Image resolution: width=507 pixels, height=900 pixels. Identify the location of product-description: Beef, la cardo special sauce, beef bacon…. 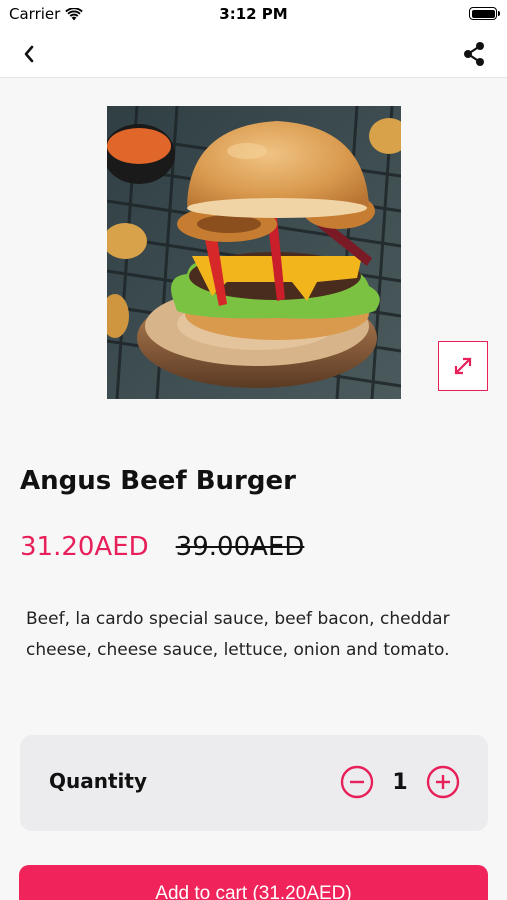
(238, 634).